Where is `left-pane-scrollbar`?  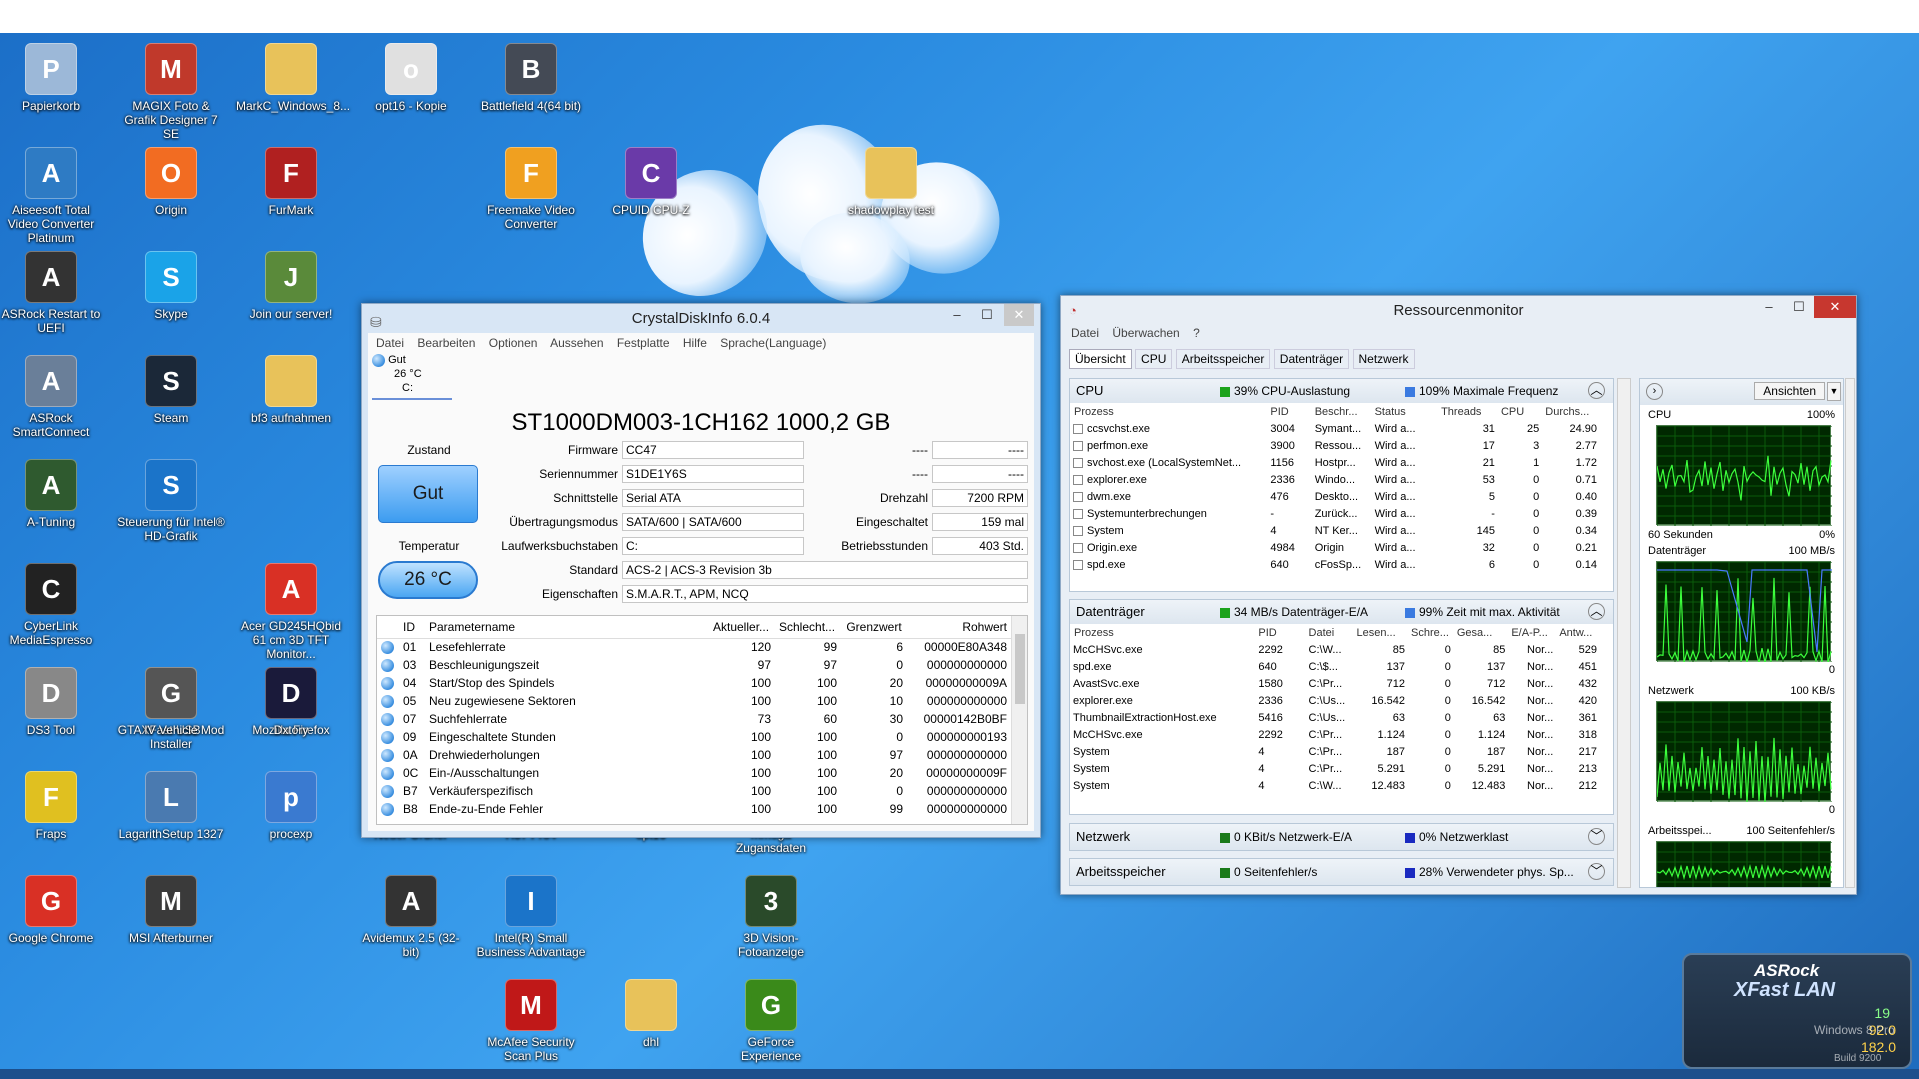
left-pane-scrollbar is located at coordinates (1624, 633).